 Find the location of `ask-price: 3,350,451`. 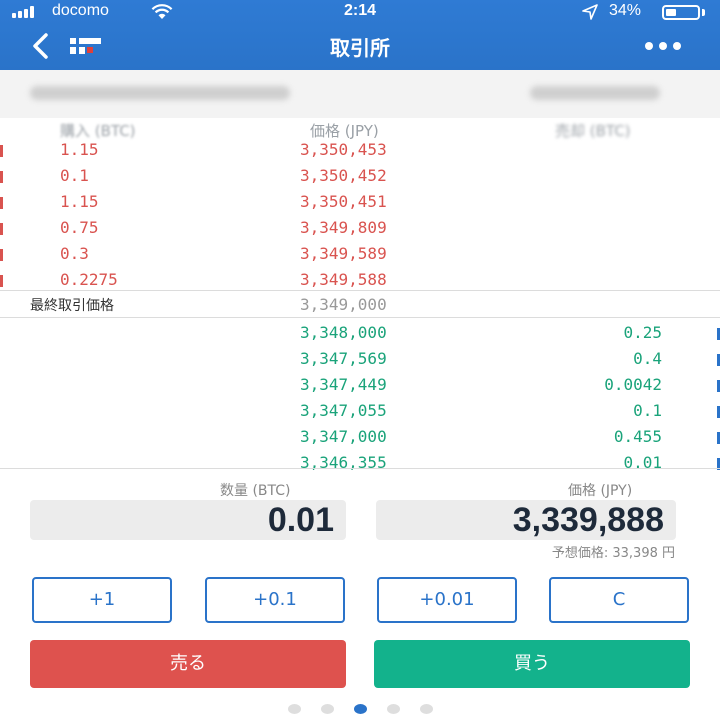

ask-price: 3,350,451 is located at coordinates (343, 201).